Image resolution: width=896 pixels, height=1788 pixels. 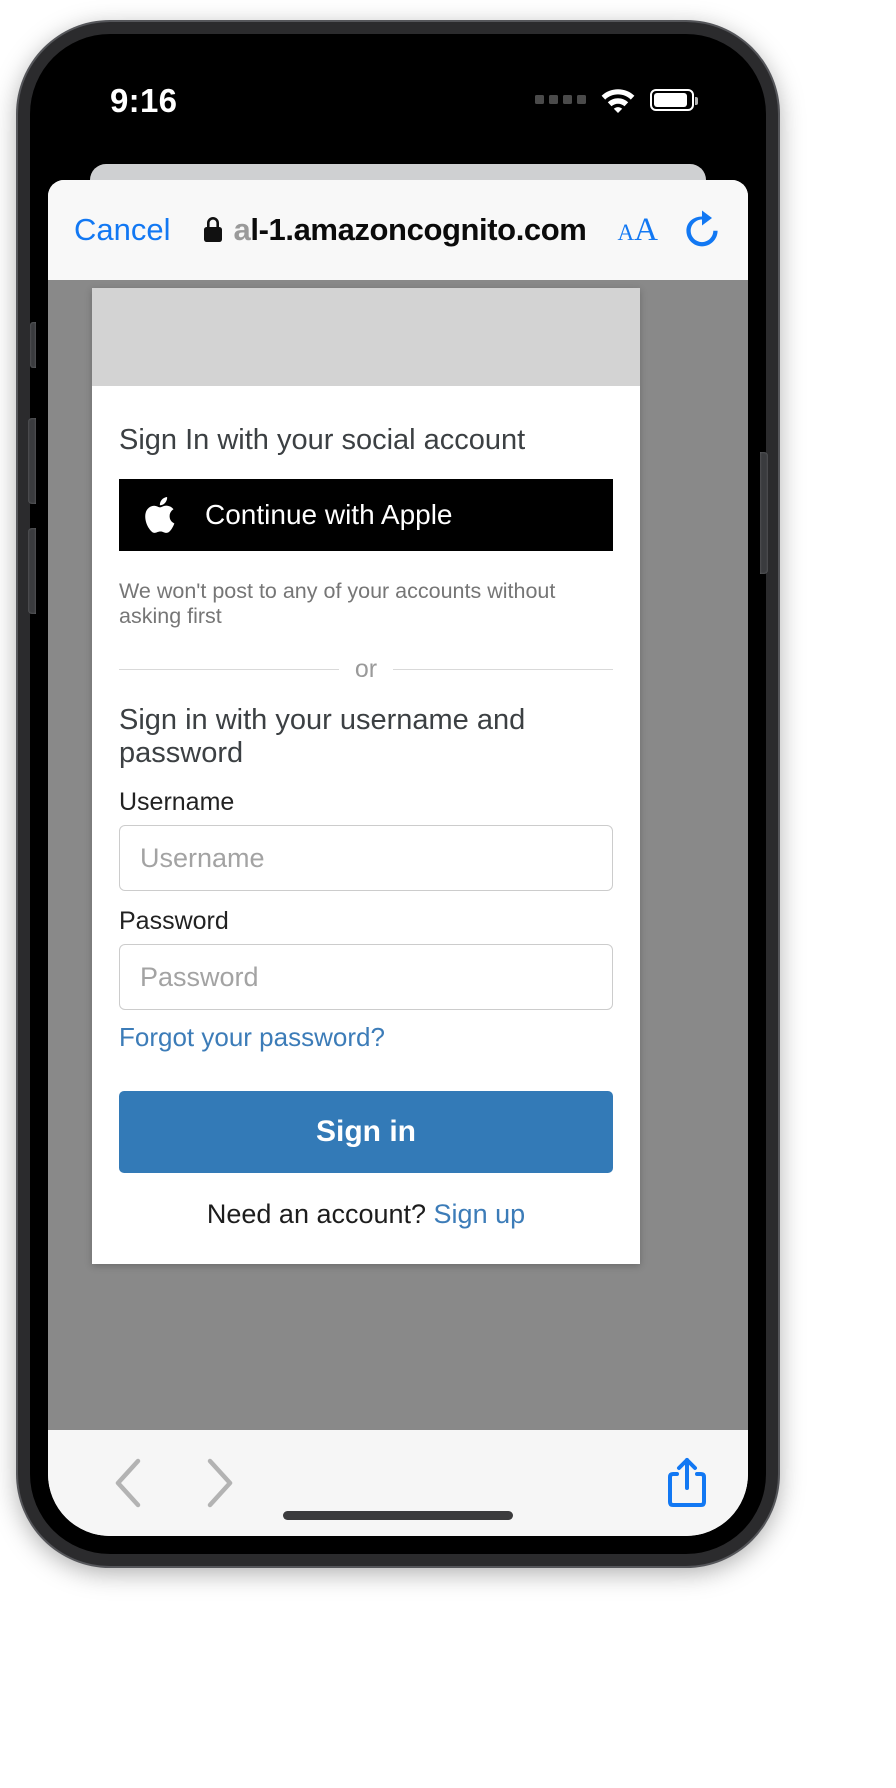 I want to click on url-text: al-1.amazoncognito.com, so click(x=410, y=230).